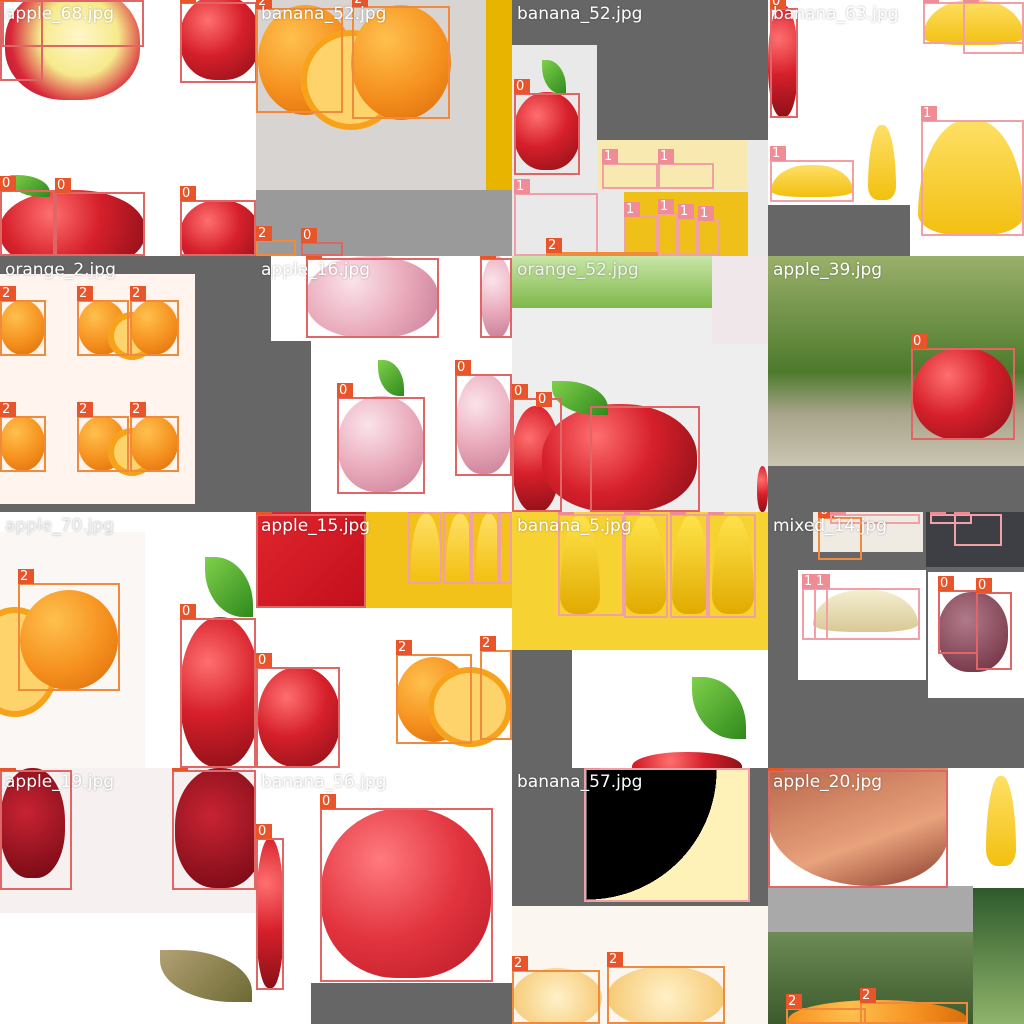 The height and width of the screenshot is (1024, 1024). I want to click on image-filename-label: banana_57.jpg, so click(580, 782).